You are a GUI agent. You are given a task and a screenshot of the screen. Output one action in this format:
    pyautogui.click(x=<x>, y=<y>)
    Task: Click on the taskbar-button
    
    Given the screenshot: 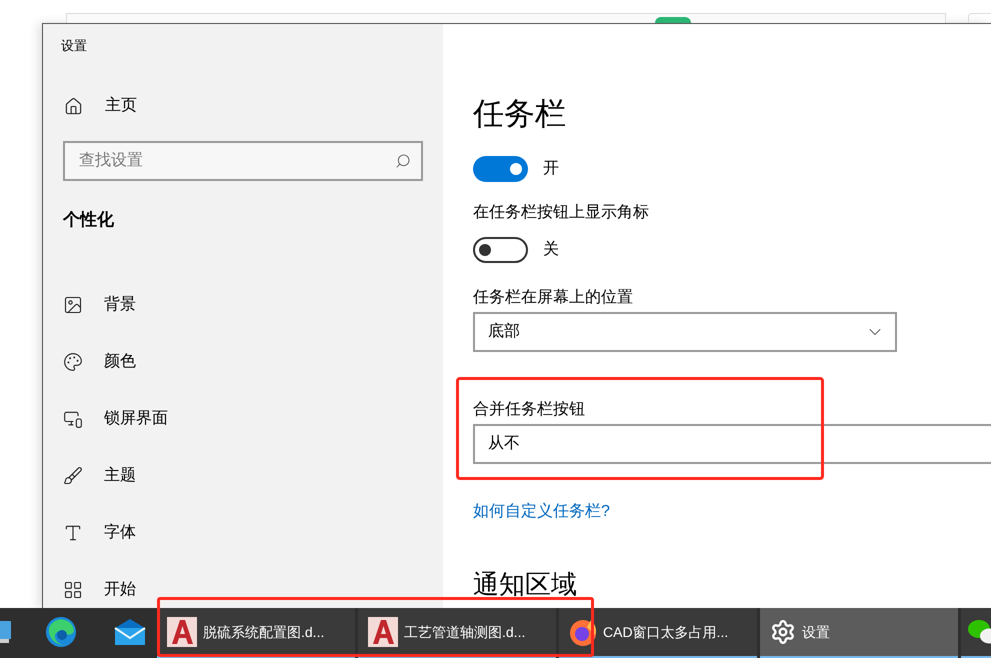 What is the action you would take?
    pyautogui.click(x=976, y=633)
    